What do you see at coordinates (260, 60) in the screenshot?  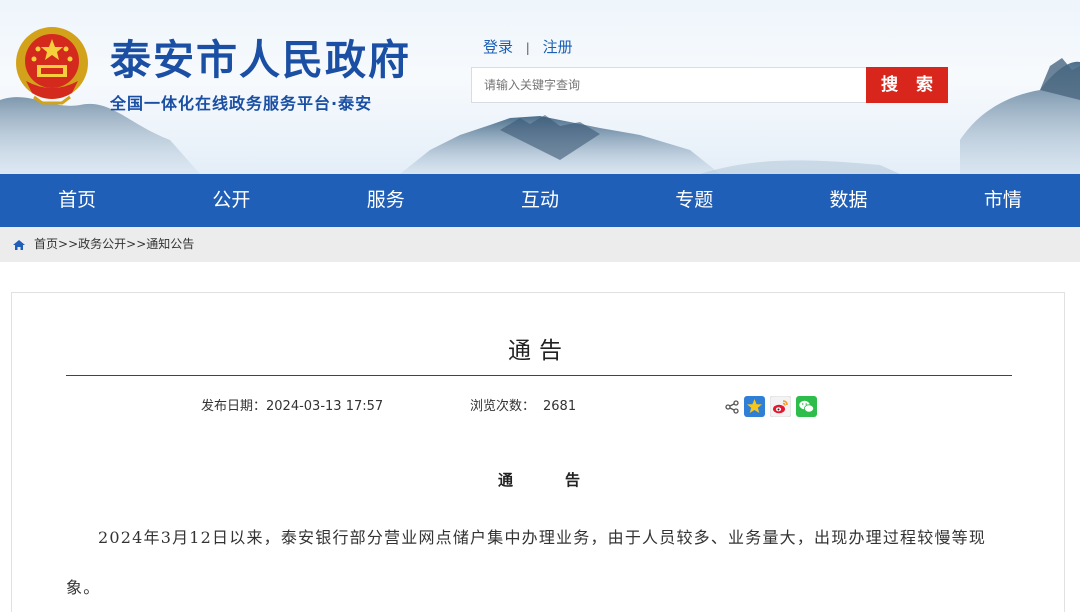 I see `site-title: 泰安市人民政府` at bounding box center [260, 60].